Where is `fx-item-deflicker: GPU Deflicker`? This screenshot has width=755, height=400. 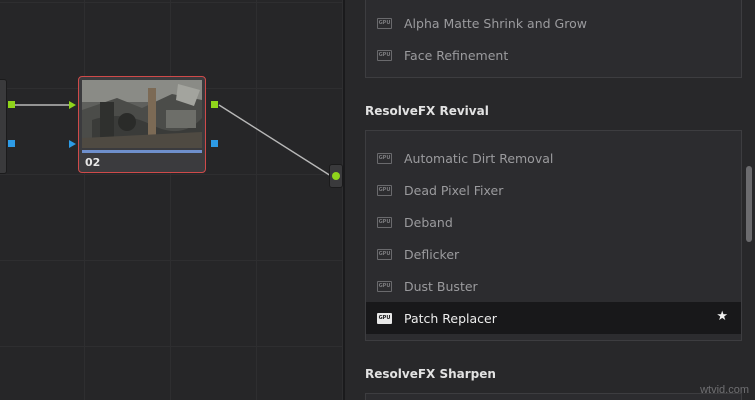 fx-item-deflicker: GPU Deflicker is located at coordinates (553, 254).